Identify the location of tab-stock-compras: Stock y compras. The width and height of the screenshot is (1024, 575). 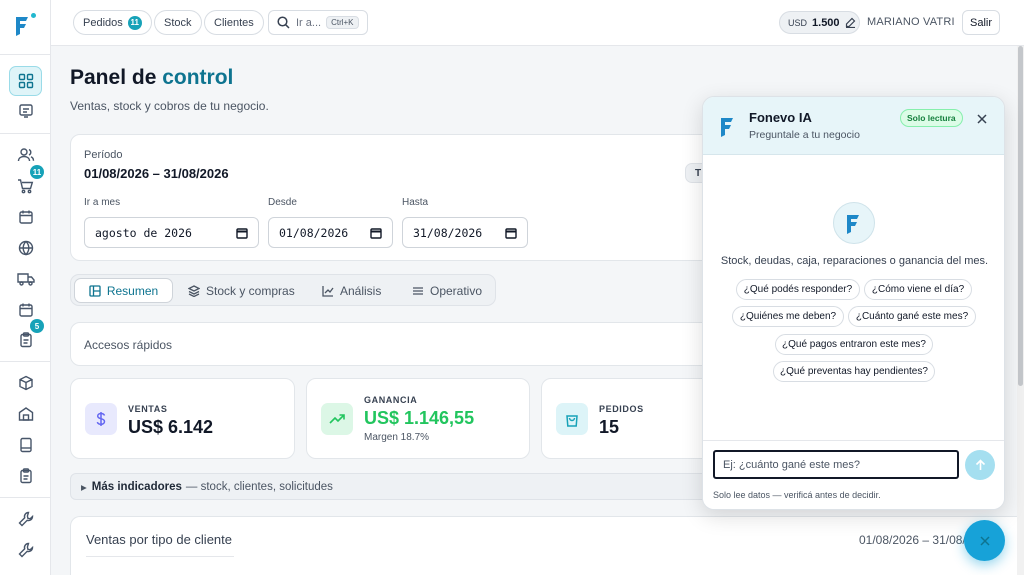
(241, 290).